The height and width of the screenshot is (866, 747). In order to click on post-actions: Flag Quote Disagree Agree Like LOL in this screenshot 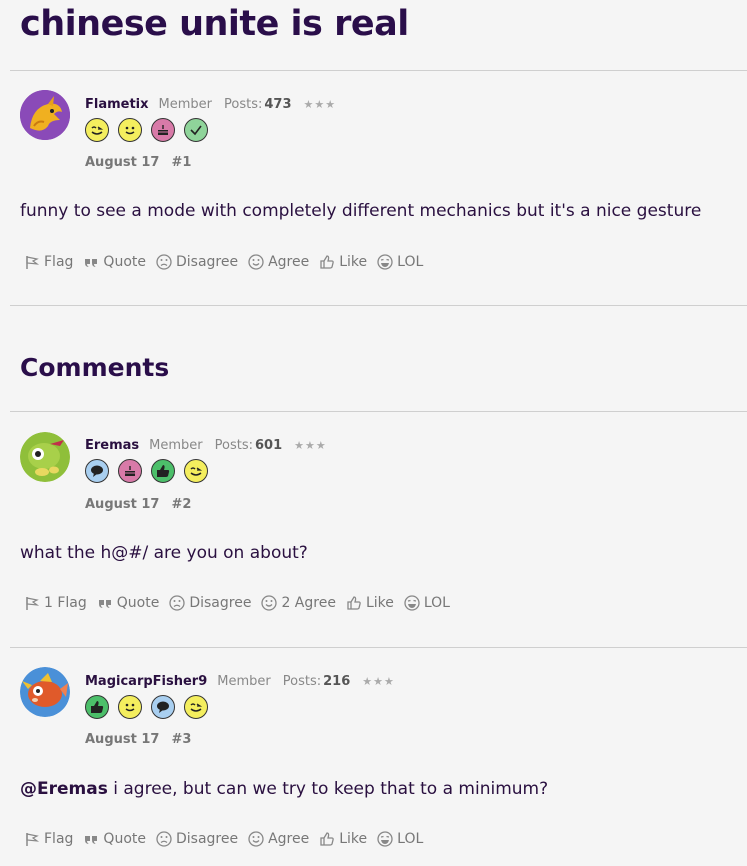, I will do `click(223, 262)`.